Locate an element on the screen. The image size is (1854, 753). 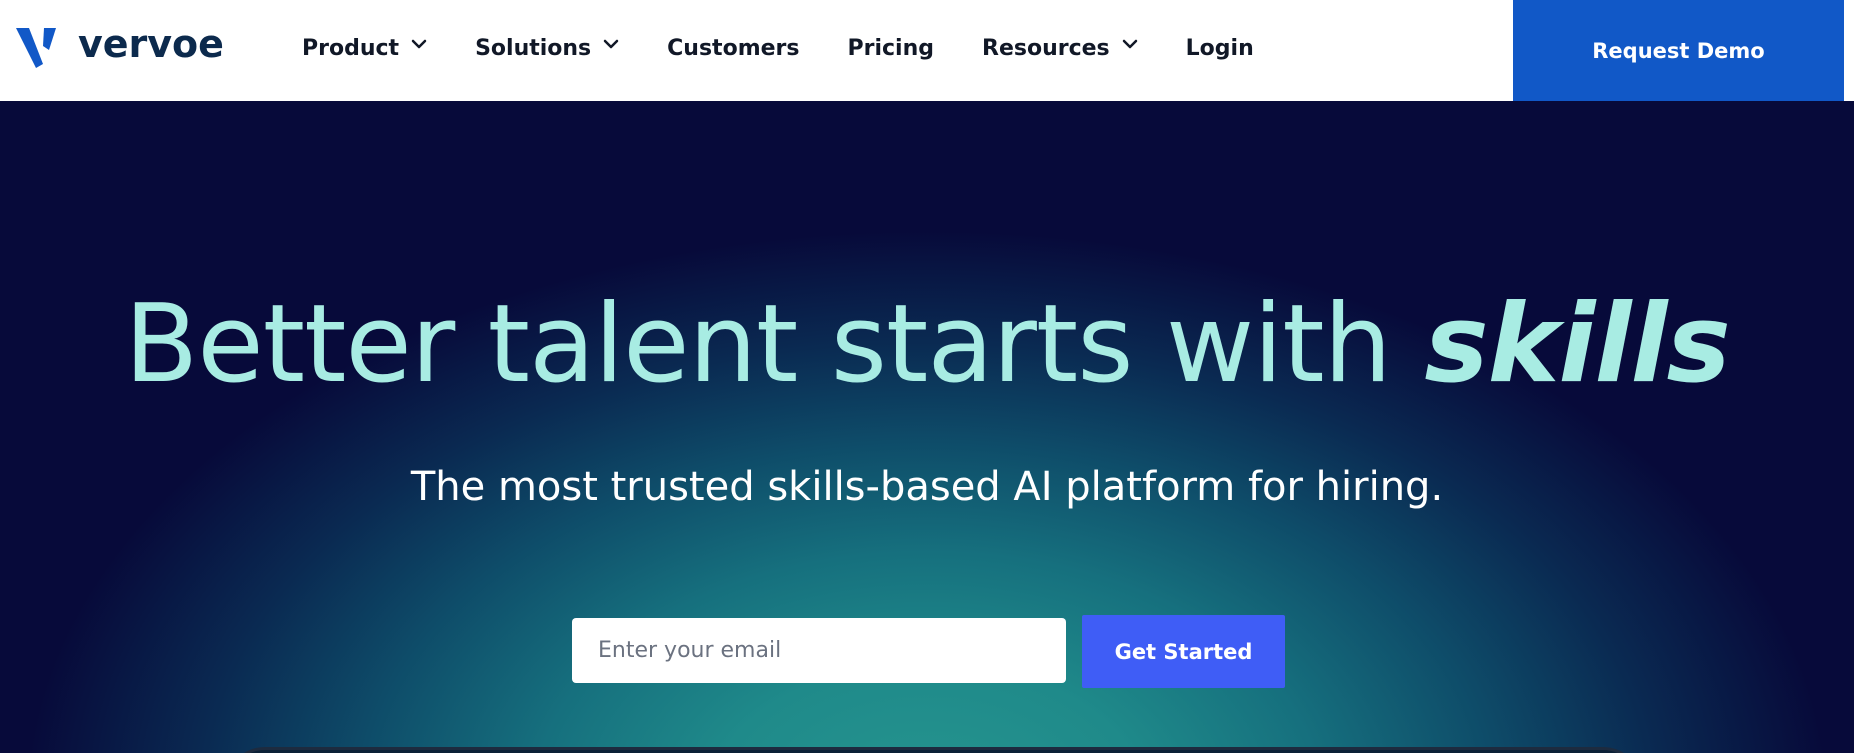
vervoe-logo-icon is located at coordinates (36, 48).